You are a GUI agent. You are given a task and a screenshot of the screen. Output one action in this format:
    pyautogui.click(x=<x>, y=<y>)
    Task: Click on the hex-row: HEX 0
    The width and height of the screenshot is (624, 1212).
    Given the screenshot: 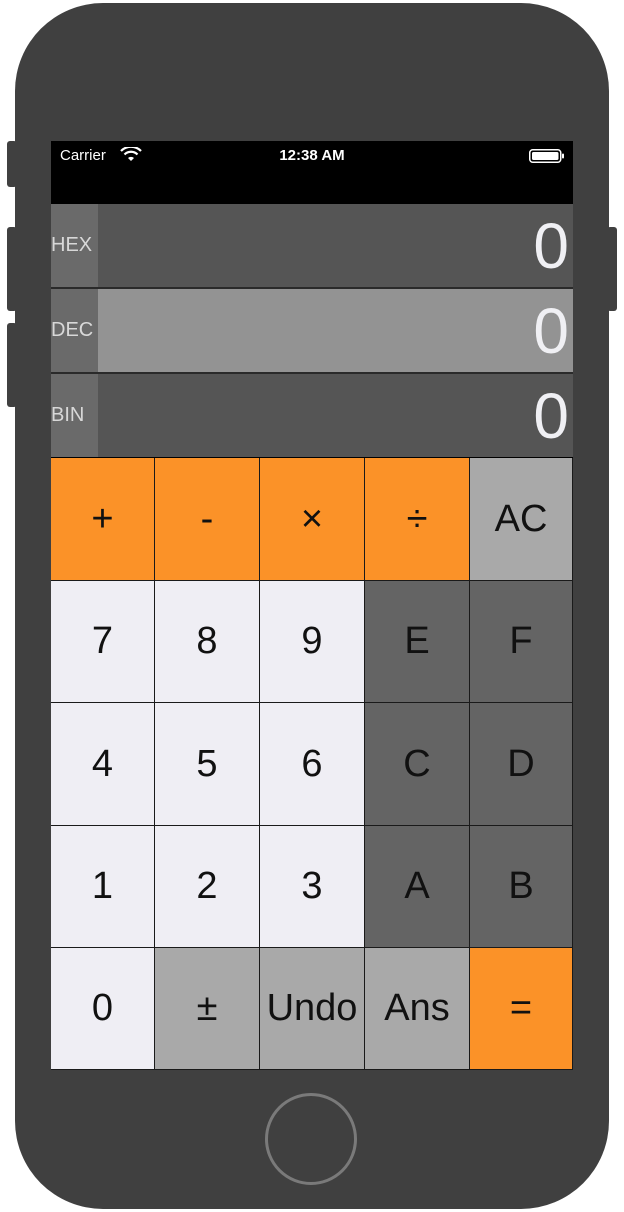 What is the action you would take?
    pyautogui.click(x=312, y=245)
    